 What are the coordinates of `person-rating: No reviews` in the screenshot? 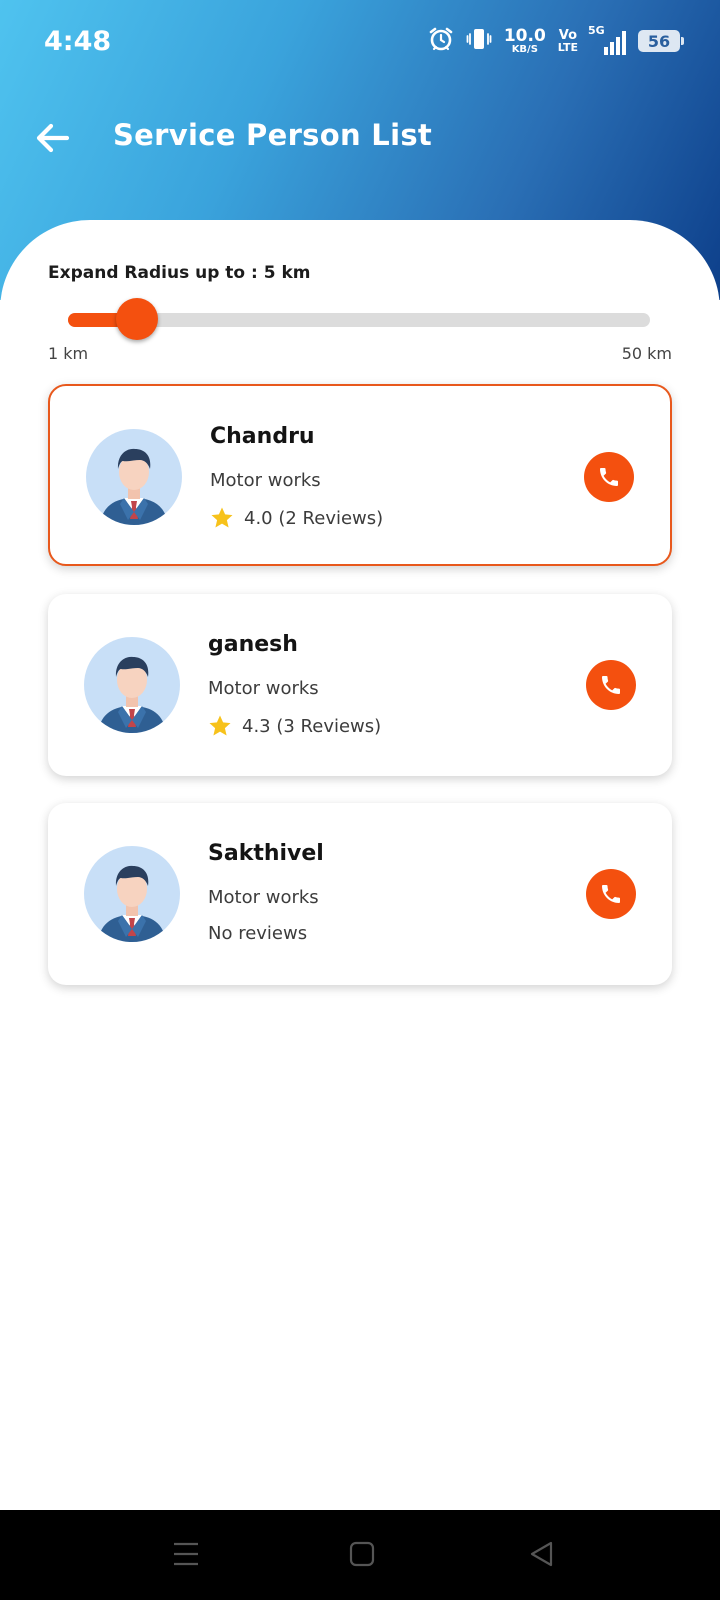 It's located at (257, 933).